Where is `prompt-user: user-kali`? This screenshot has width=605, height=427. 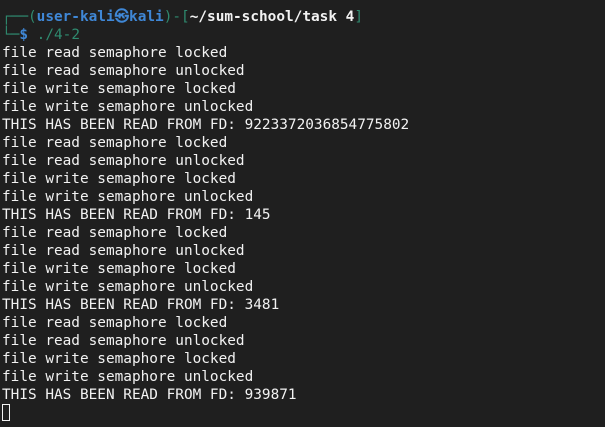 prompt-user: user-kali is located at coordinates (75, 17).